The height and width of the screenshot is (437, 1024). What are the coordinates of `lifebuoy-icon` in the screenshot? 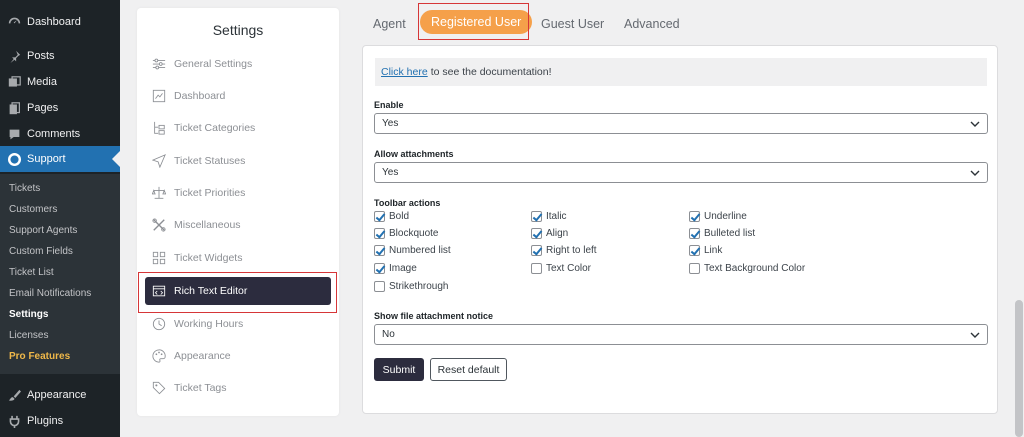 It's located at (14, 159).